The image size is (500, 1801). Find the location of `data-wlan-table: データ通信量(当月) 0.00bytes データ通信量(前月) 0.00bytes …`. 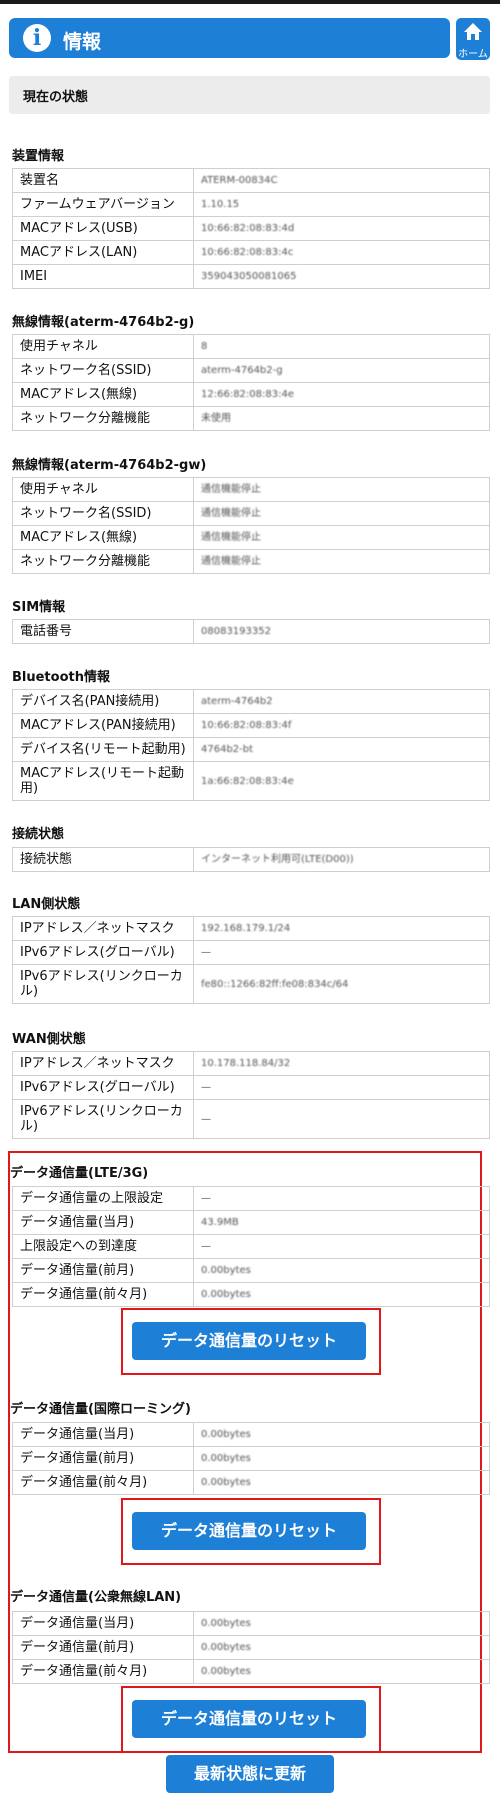

data-wlan-table: データ通信量(当月) 0.00bytes データ通信量(前月) 0.00bytes … is located at coordinates (251, 1647).